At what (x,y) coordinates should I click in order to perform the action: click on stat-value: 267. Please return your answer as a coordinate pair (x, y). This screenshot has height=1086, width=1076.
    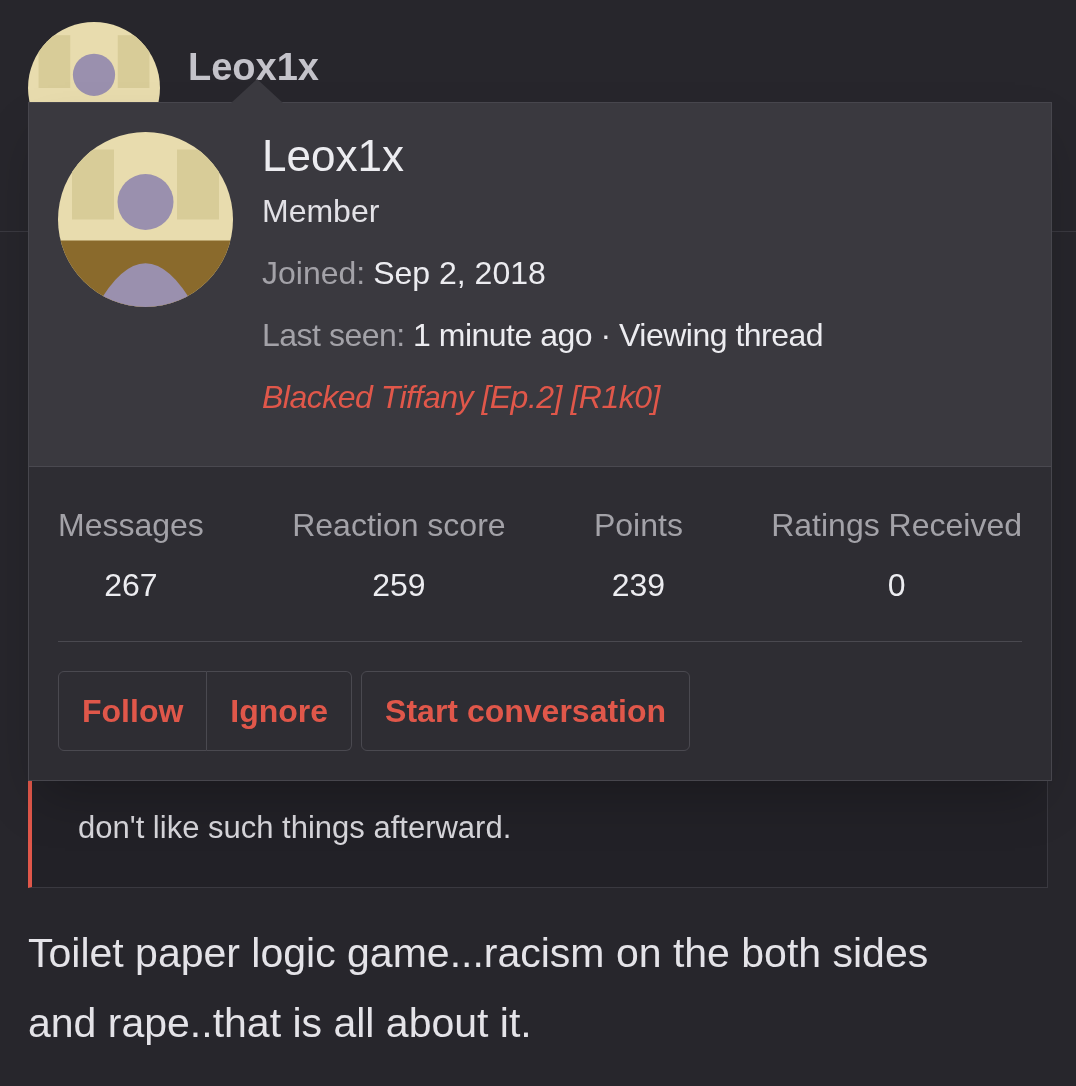
    Looking at the image, I should click on (131, 585).